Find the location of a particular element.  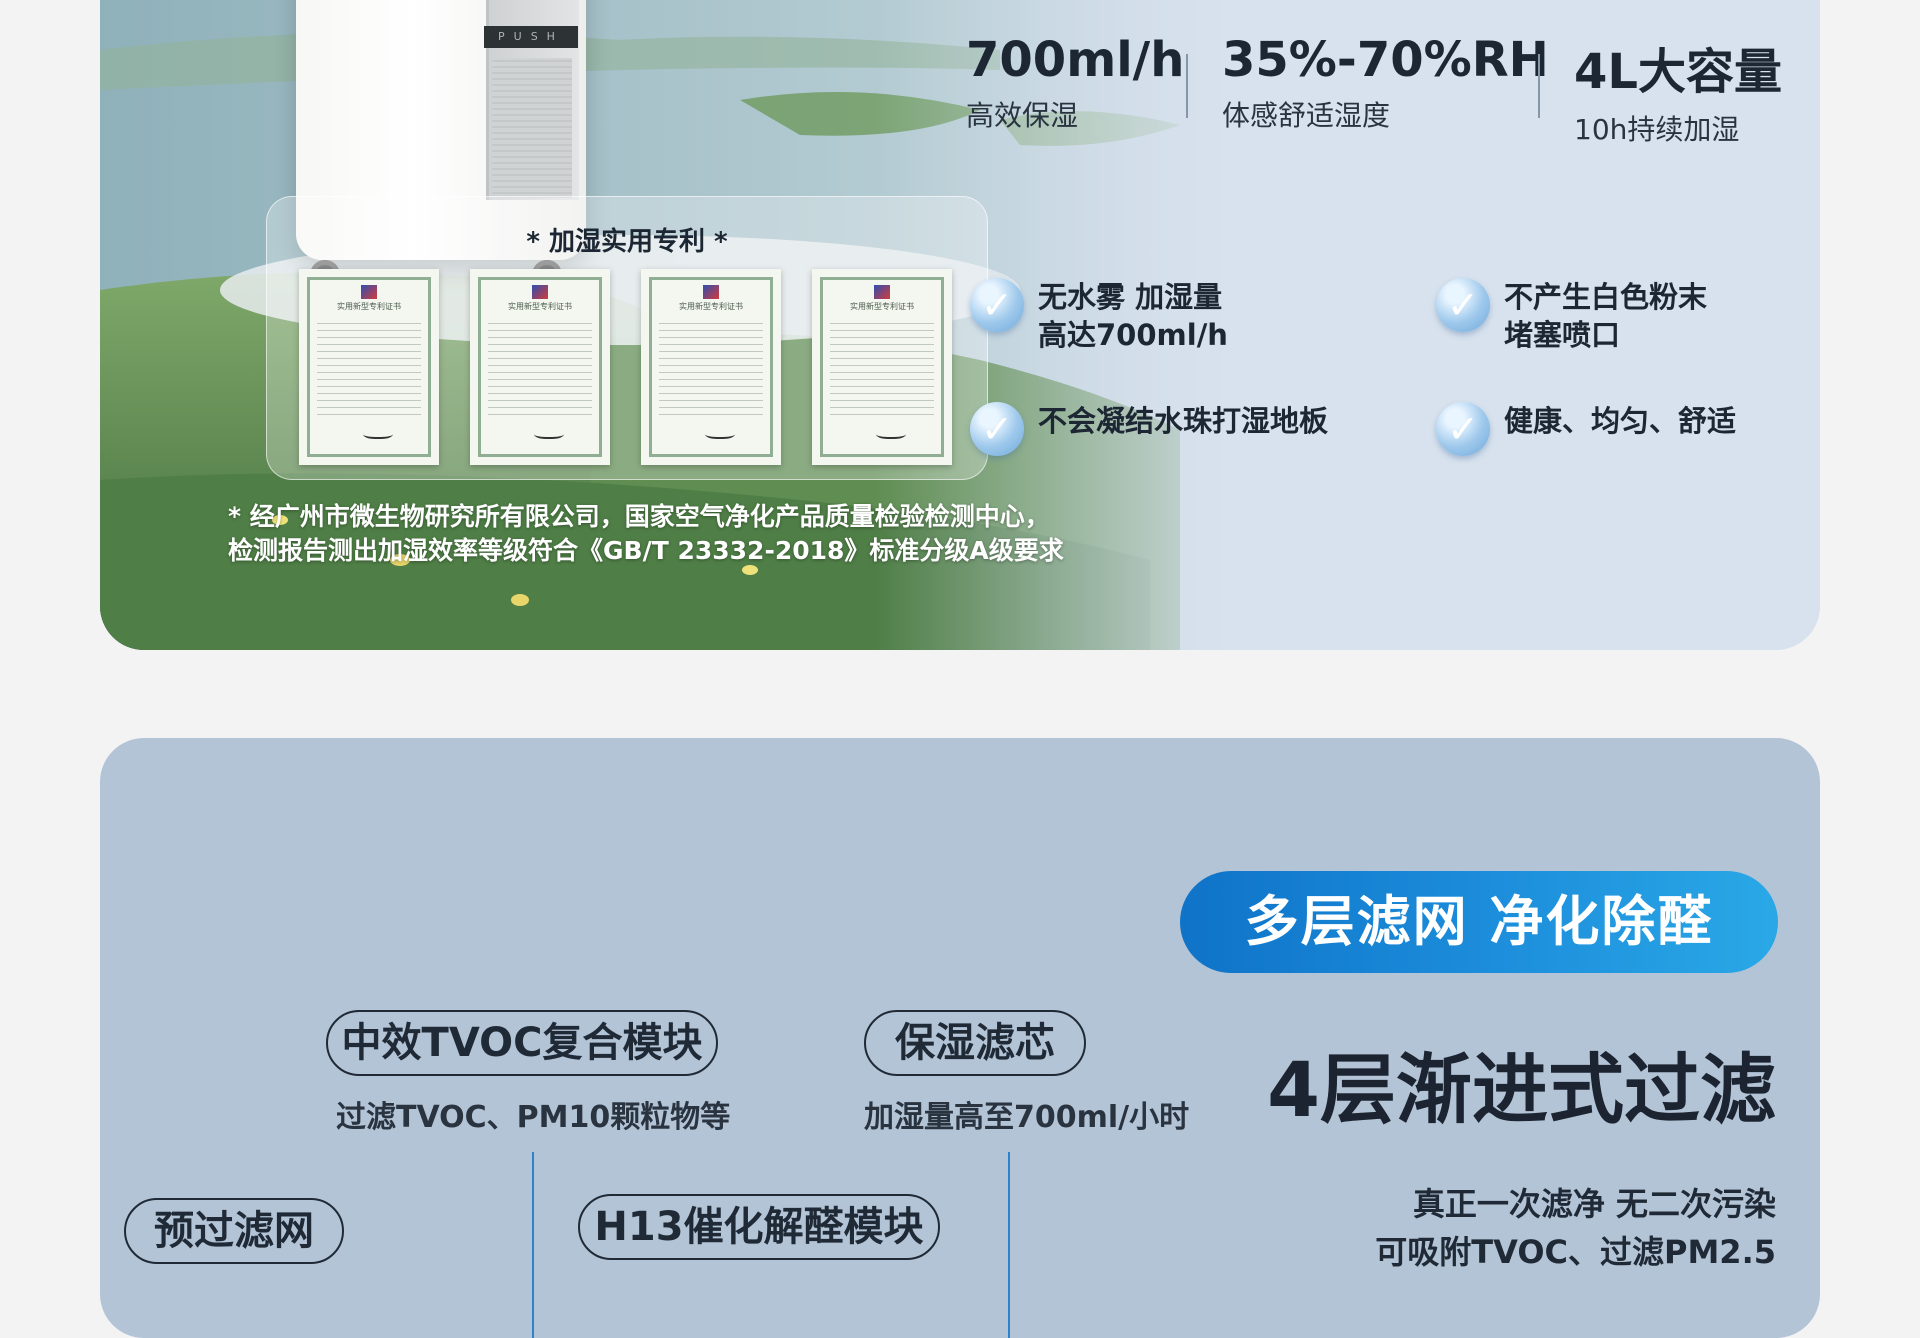

feature-item: ✓ 无水雾 加湿量 高达700ml/h is located at coordinates (1099, 316).